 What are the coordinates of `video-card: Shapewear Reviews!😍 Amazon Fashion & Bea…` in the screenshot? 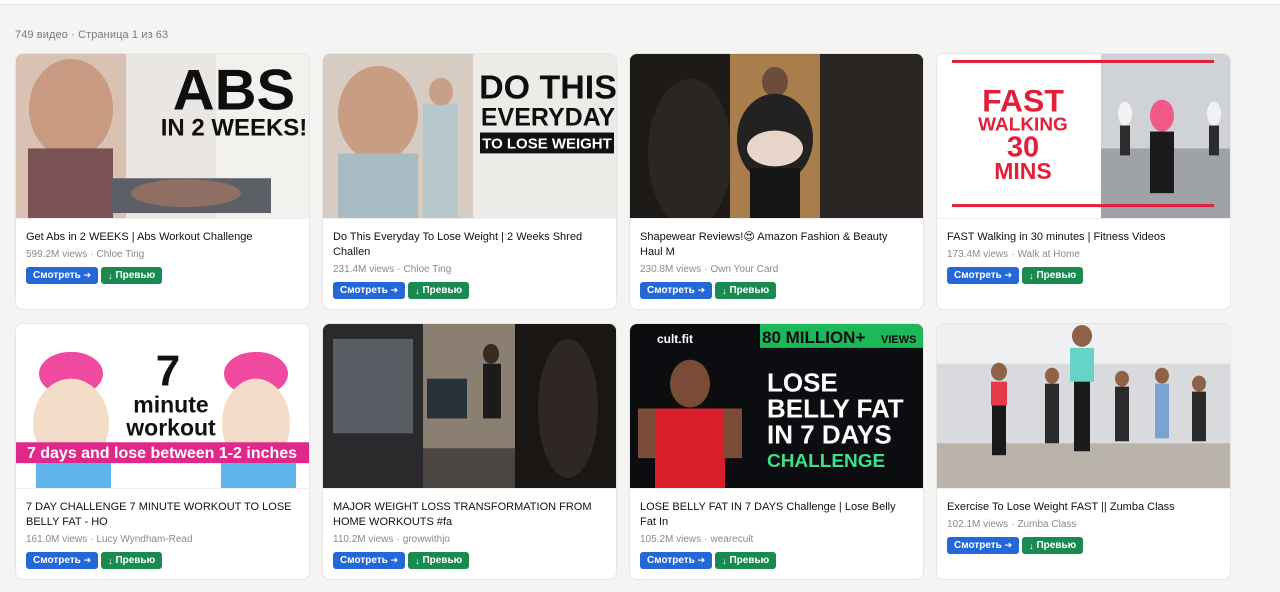 It's located at (776, 181).